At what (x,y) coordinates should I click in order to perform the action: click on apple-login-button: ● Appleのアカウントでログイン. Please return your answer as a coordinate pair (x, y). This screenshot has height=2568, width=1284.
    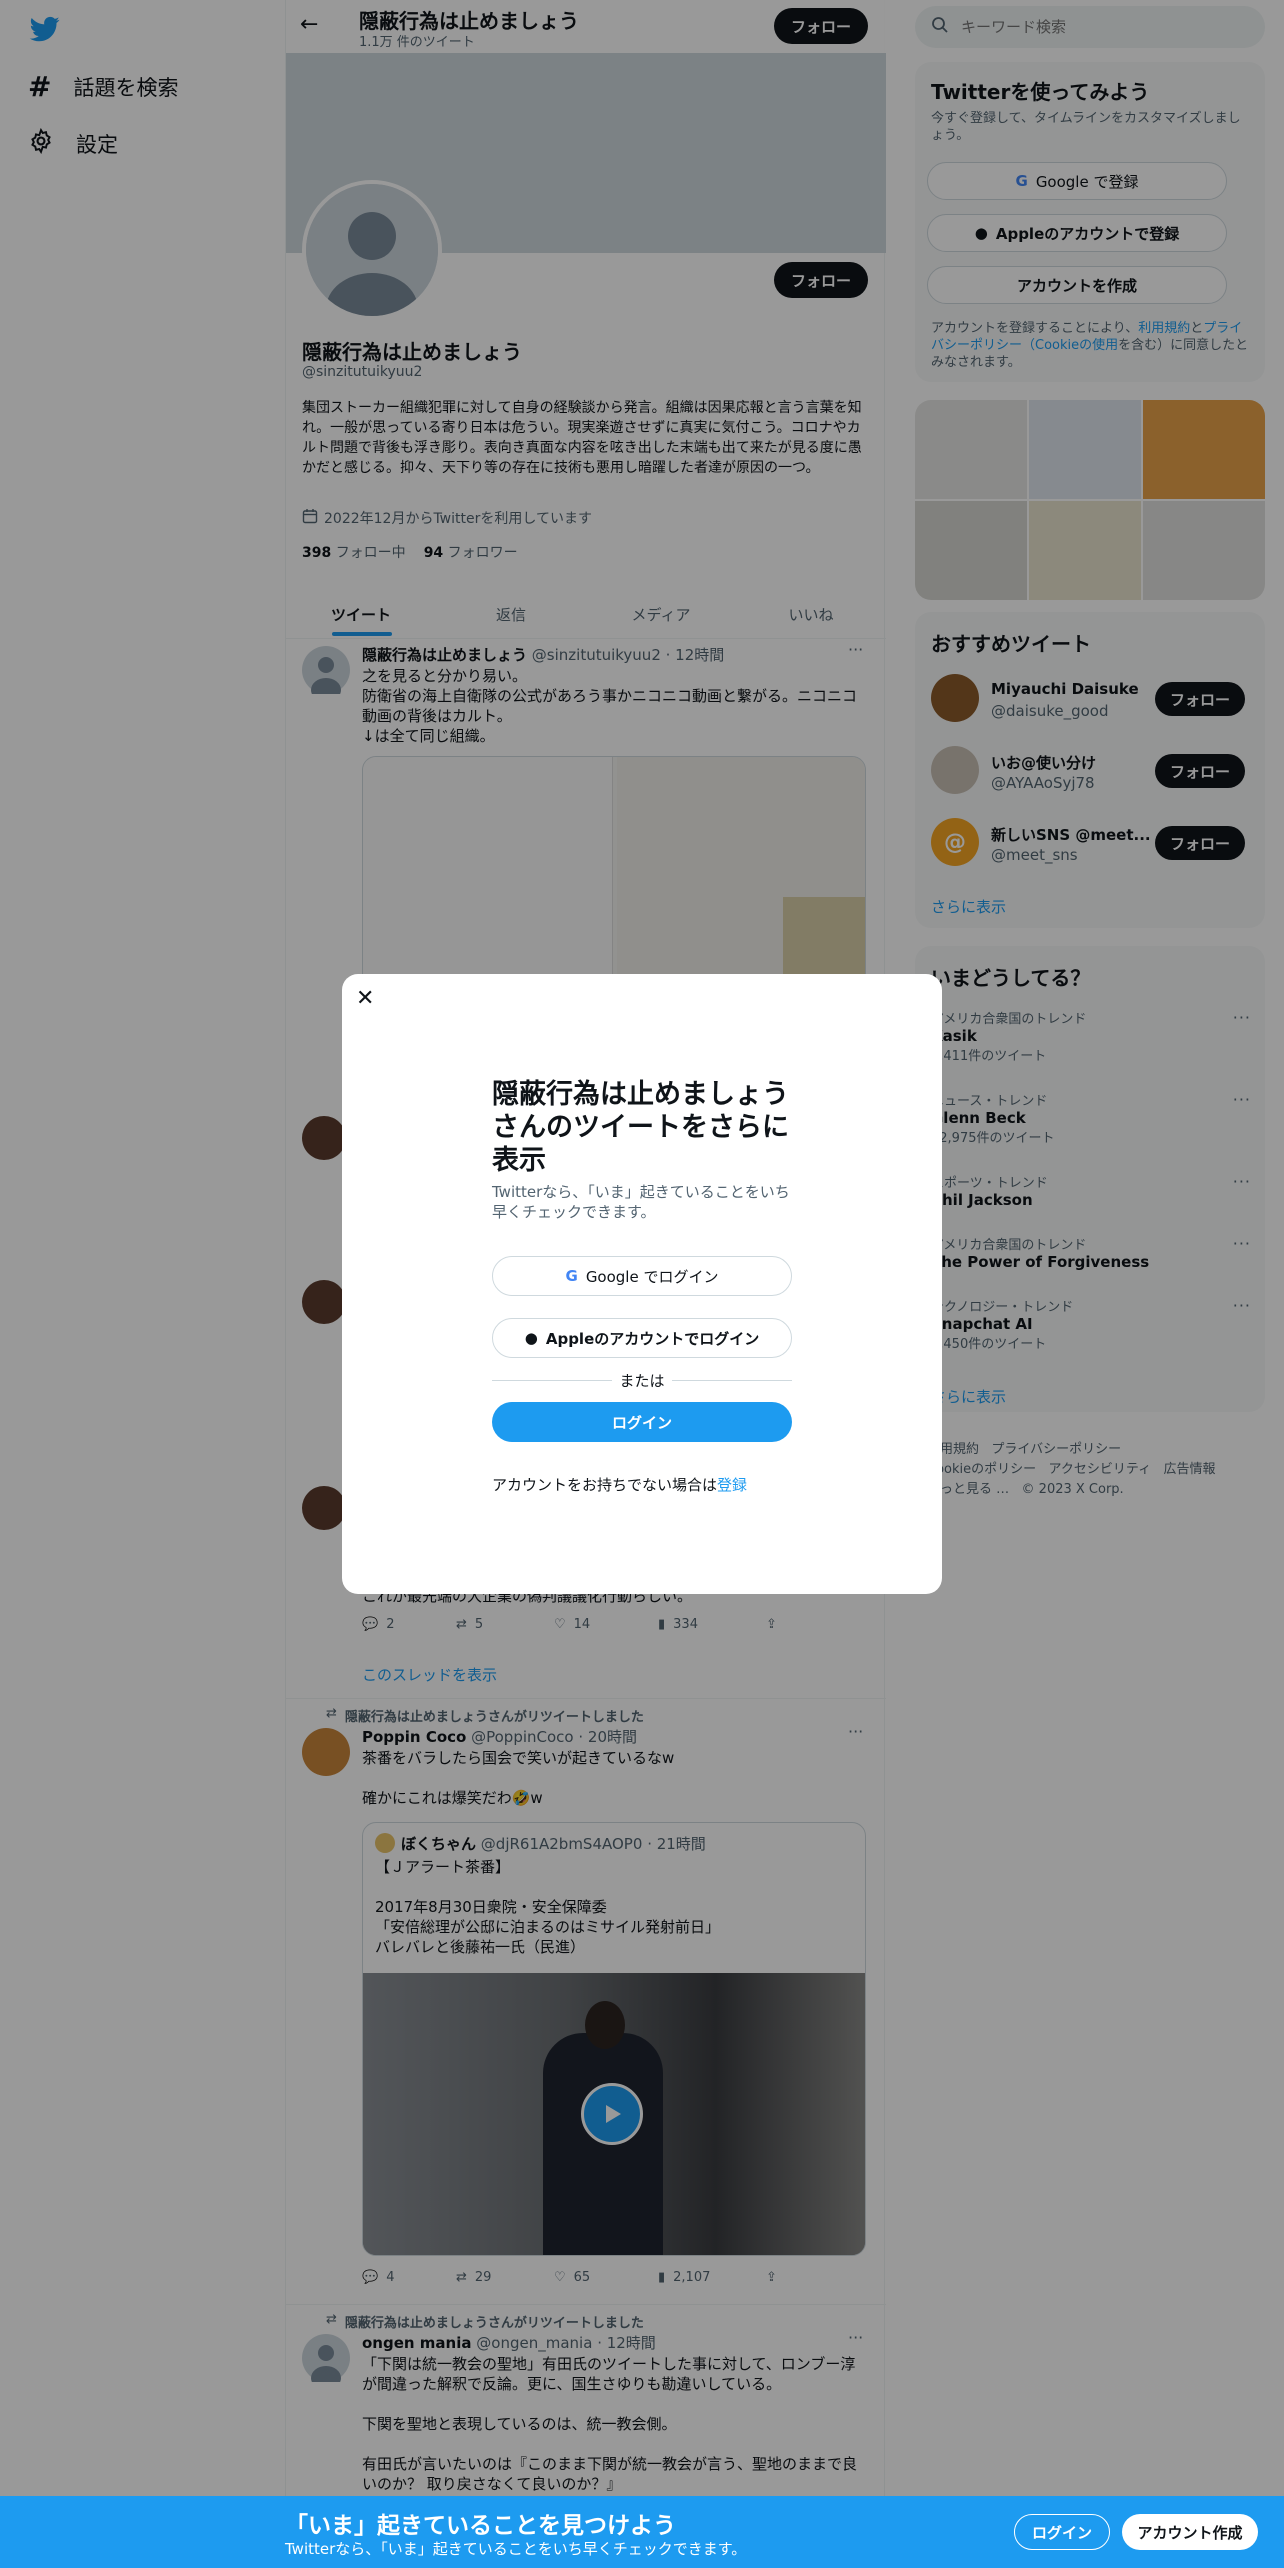
    Looking at the image, I should click on (642, 1338).